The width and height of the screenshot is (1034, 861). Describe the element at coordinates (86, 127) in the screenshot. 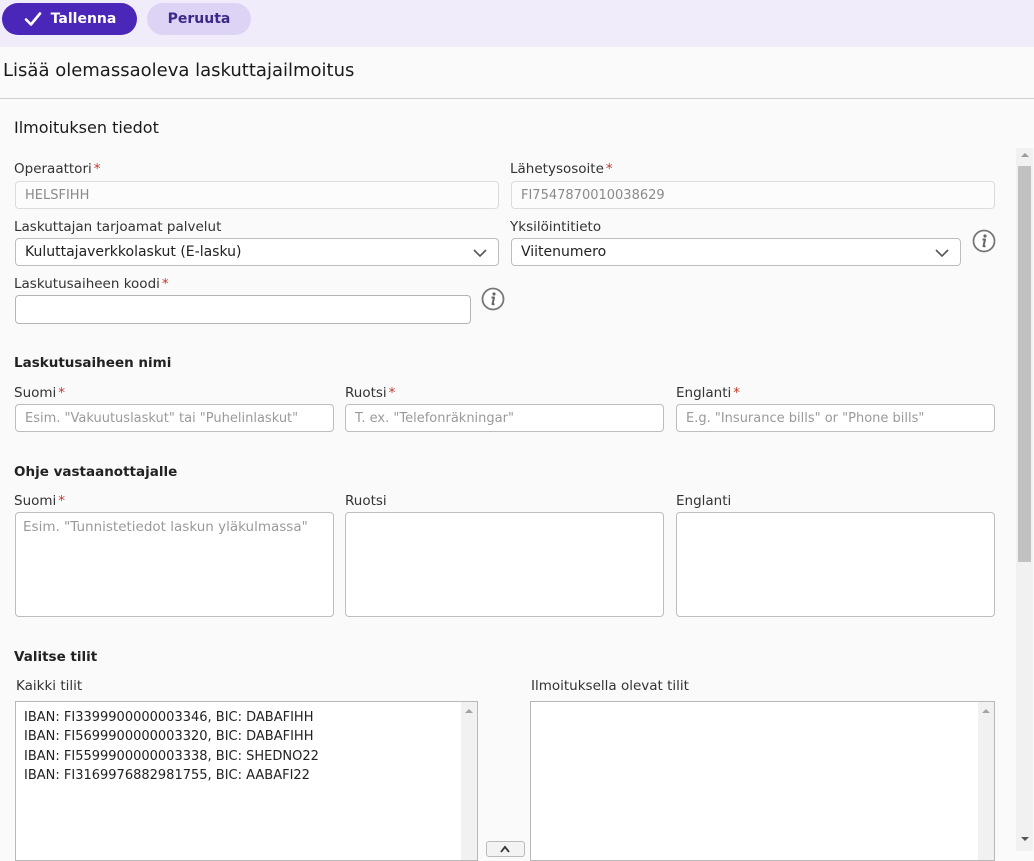

I see `section-title: Ilmoituksen tiedot` at that location.